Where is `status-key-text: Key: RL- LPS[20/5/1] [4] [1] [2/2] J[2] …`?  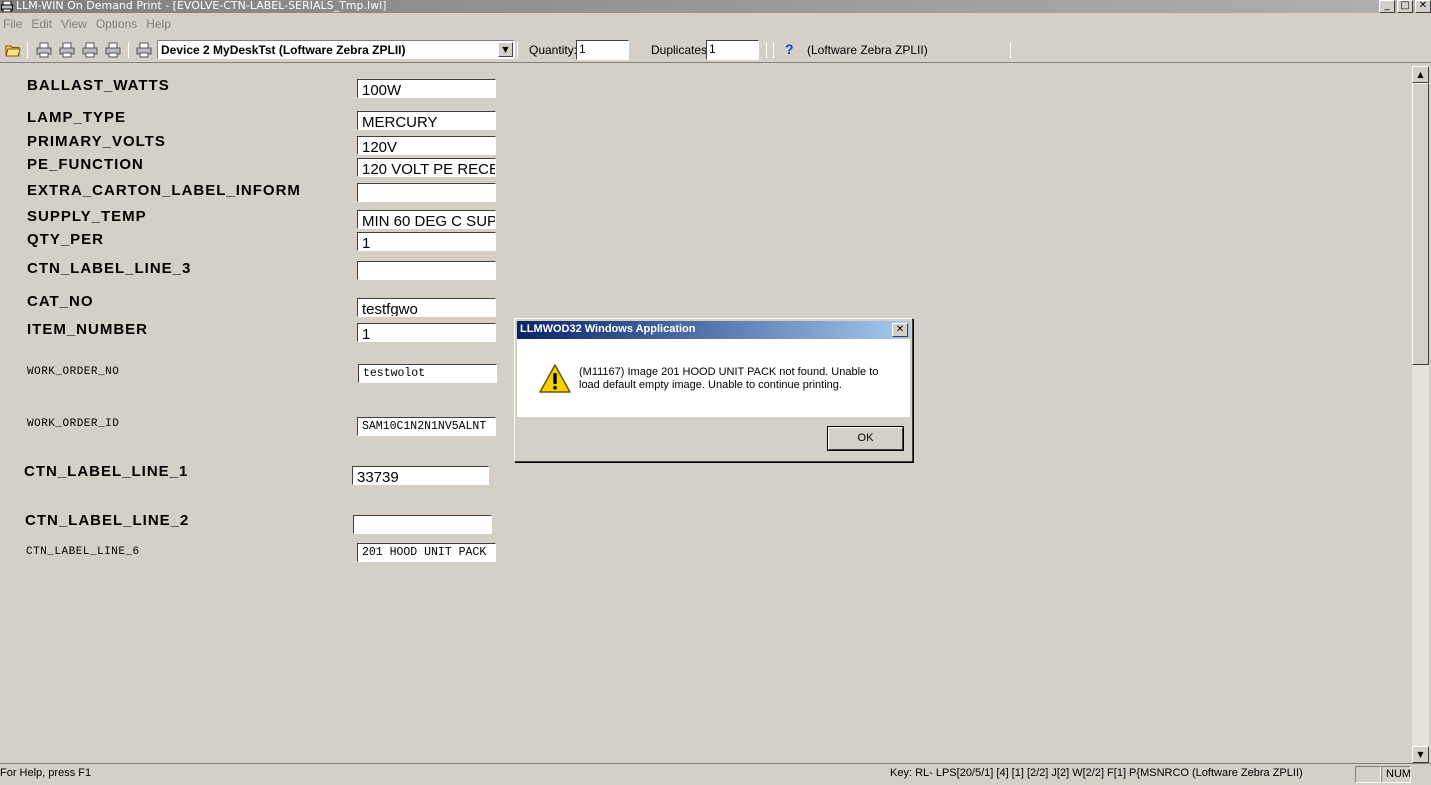 status-key-text: Key: RL- LPS[20/5/1] [4] [1] [2/2] J[2] … is located at coordinates (1096, 773).